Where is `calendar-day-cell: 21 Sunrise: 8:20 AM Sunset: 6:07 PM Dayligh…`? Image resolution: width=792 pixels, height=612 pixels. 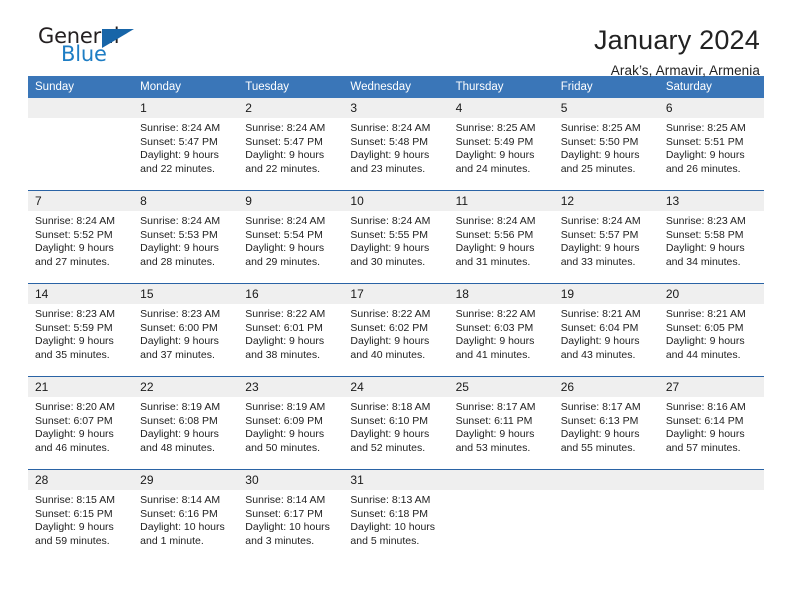
calendar-day-cell: 21 Sunrise: 8:20 AM Sunset: 6:07 PM Dayligh… is located at coordinates (81, 423).